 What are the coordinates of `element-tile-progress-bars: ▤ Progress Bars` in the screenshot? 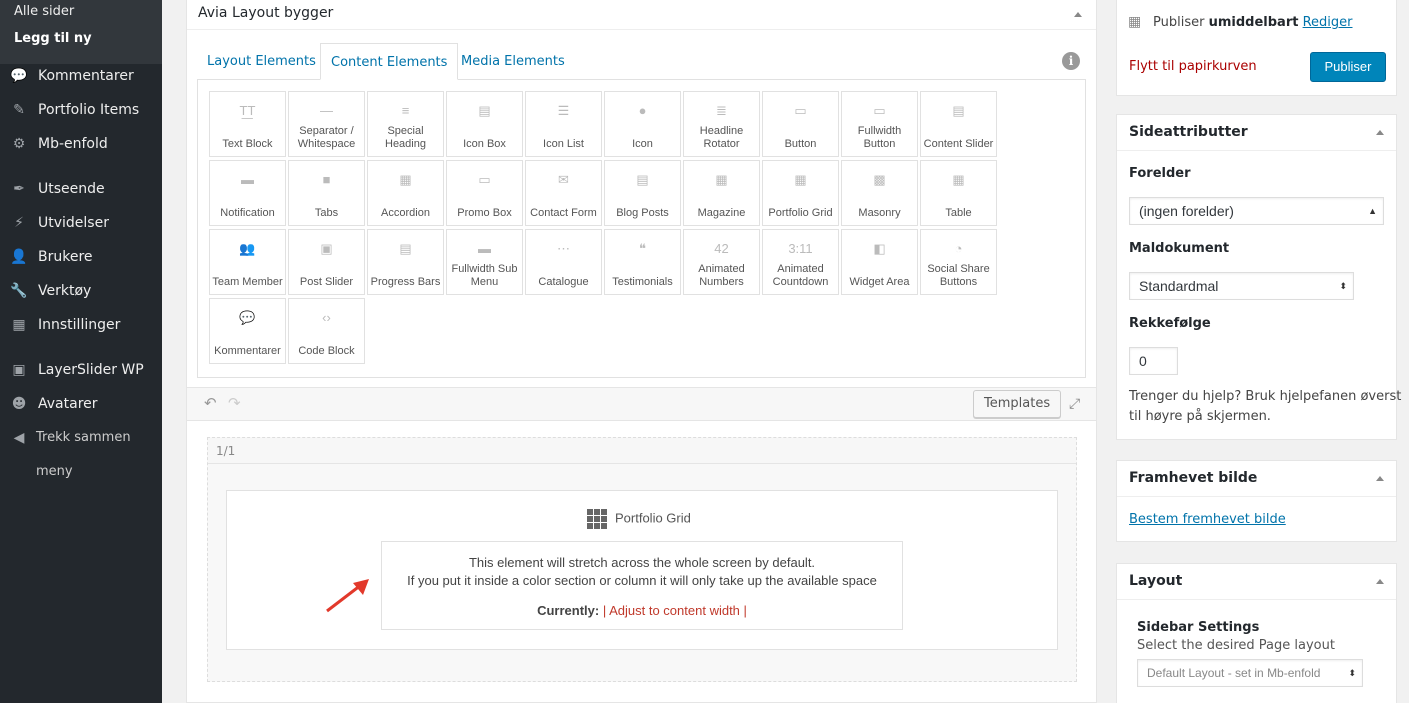 It's located at (405, 262).